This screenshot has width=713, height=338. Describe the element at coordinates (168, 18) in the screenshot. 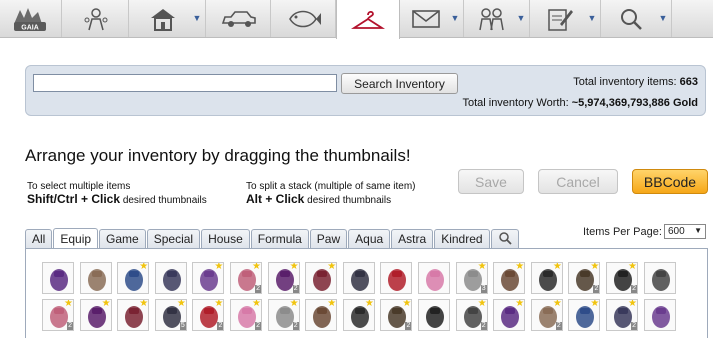

I see `nav-house-button: ▼` at that location.